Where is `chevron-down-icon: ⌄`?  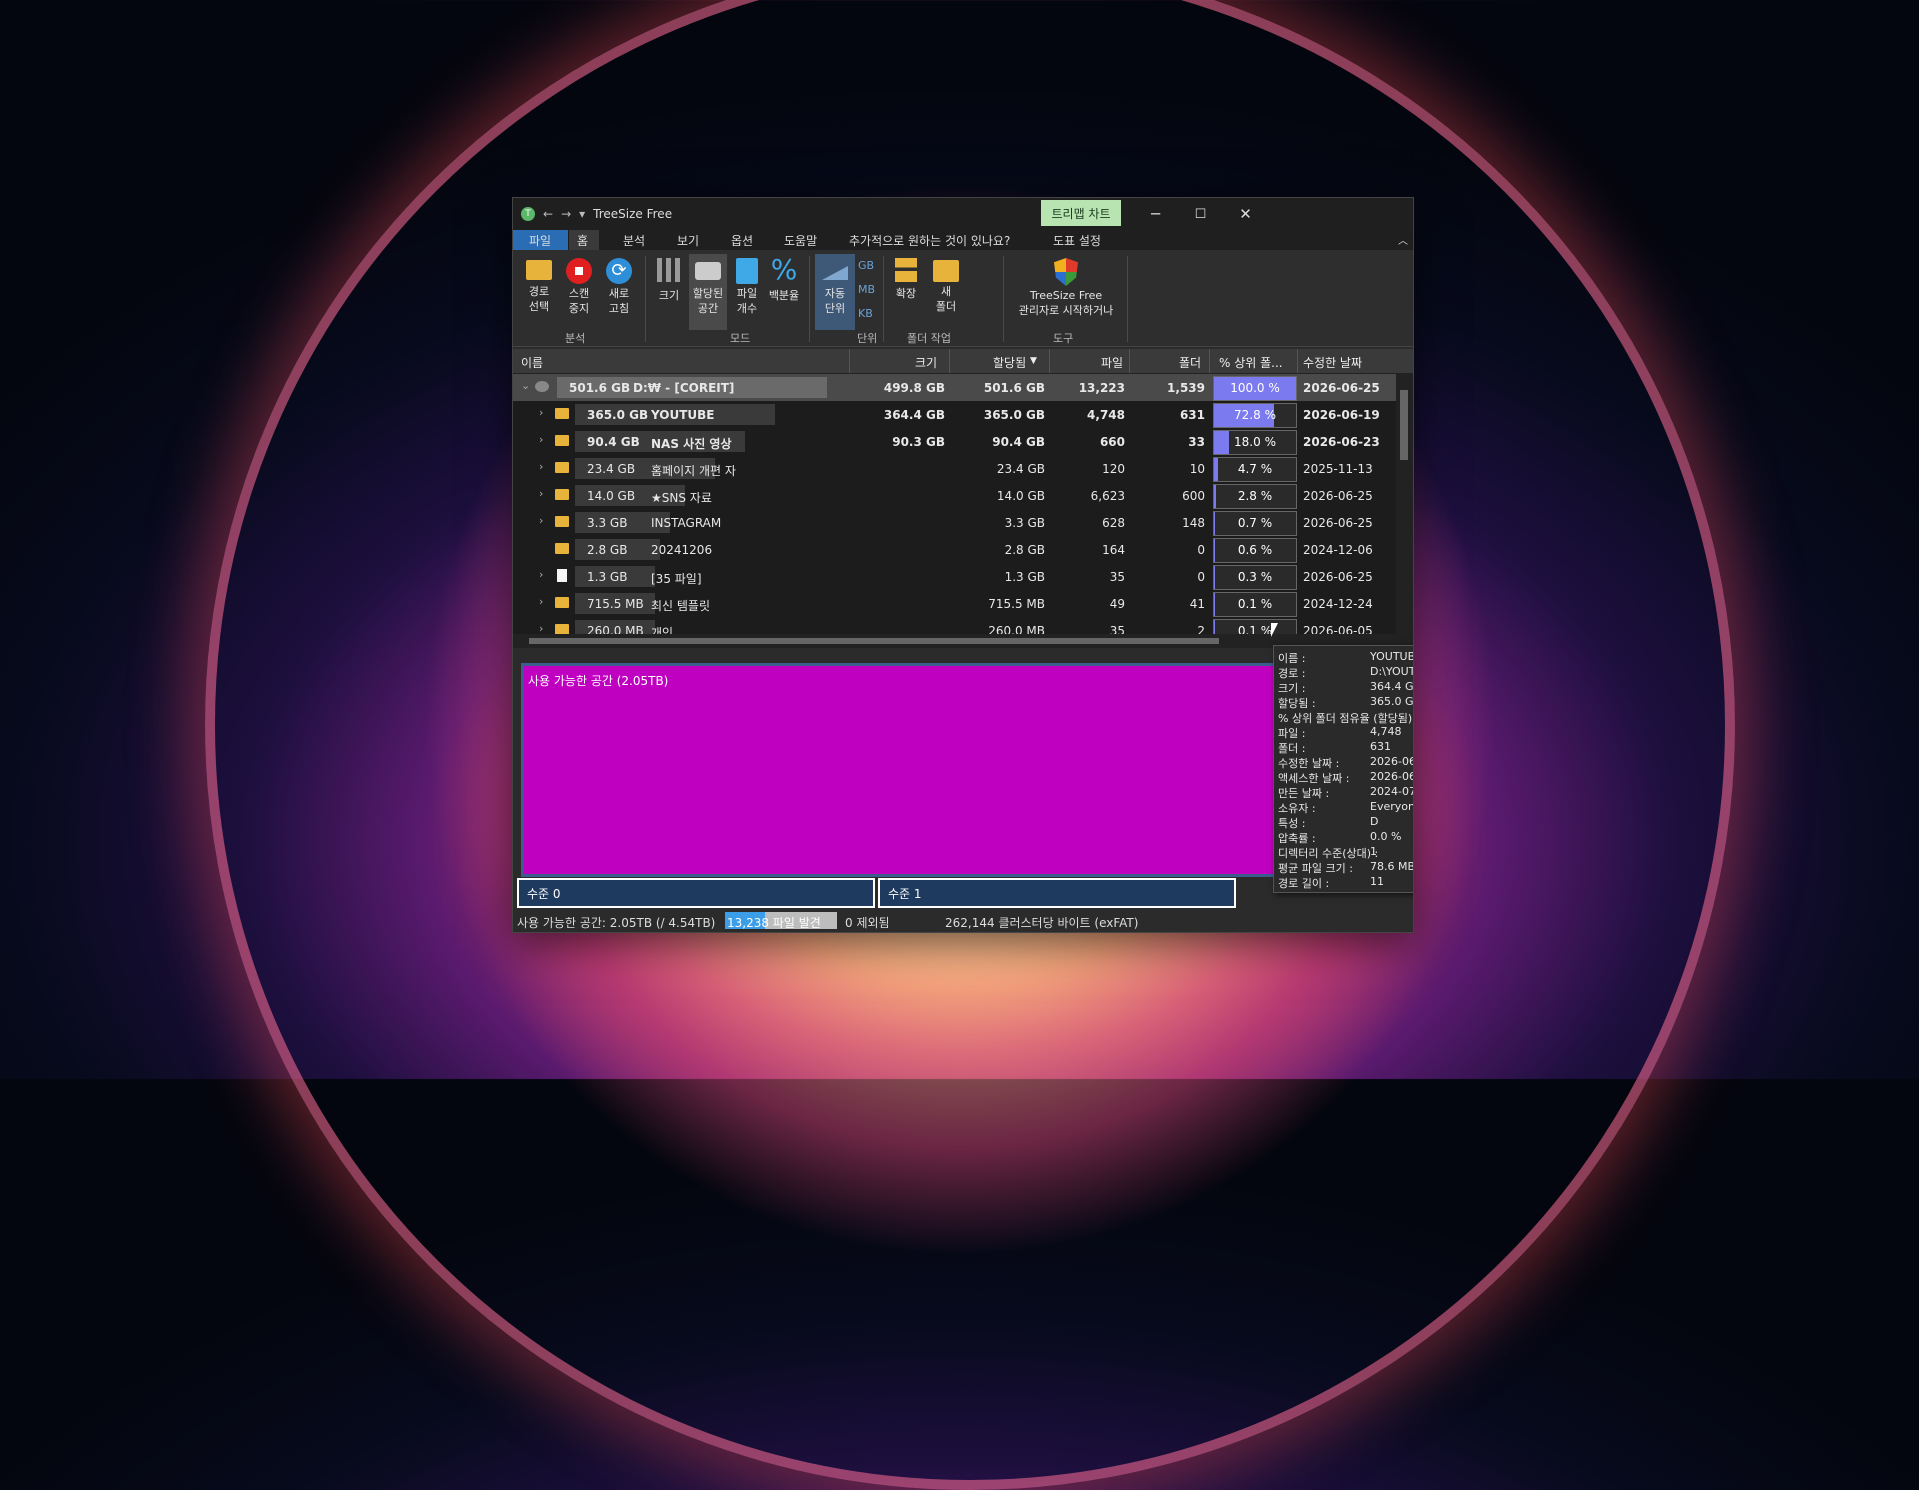 chevron-down-icon: ⌄ is located at coordinates (525, 385).